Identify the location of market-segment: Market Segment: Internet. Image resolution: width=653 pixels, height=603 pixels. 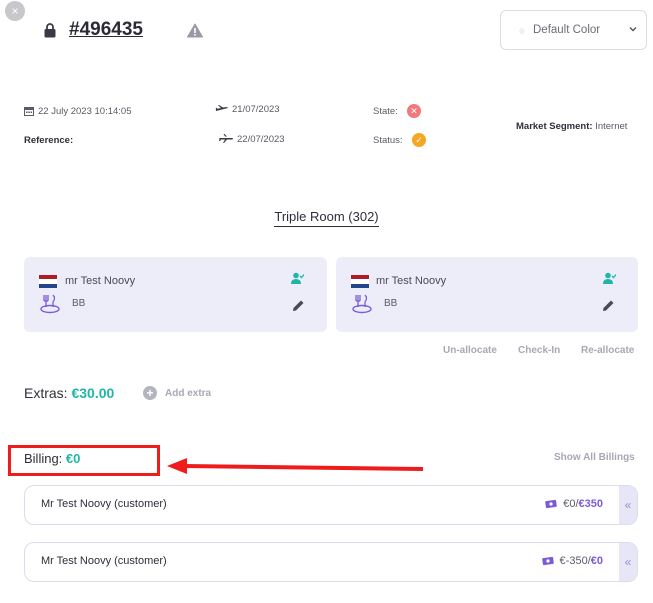
(571, 126).